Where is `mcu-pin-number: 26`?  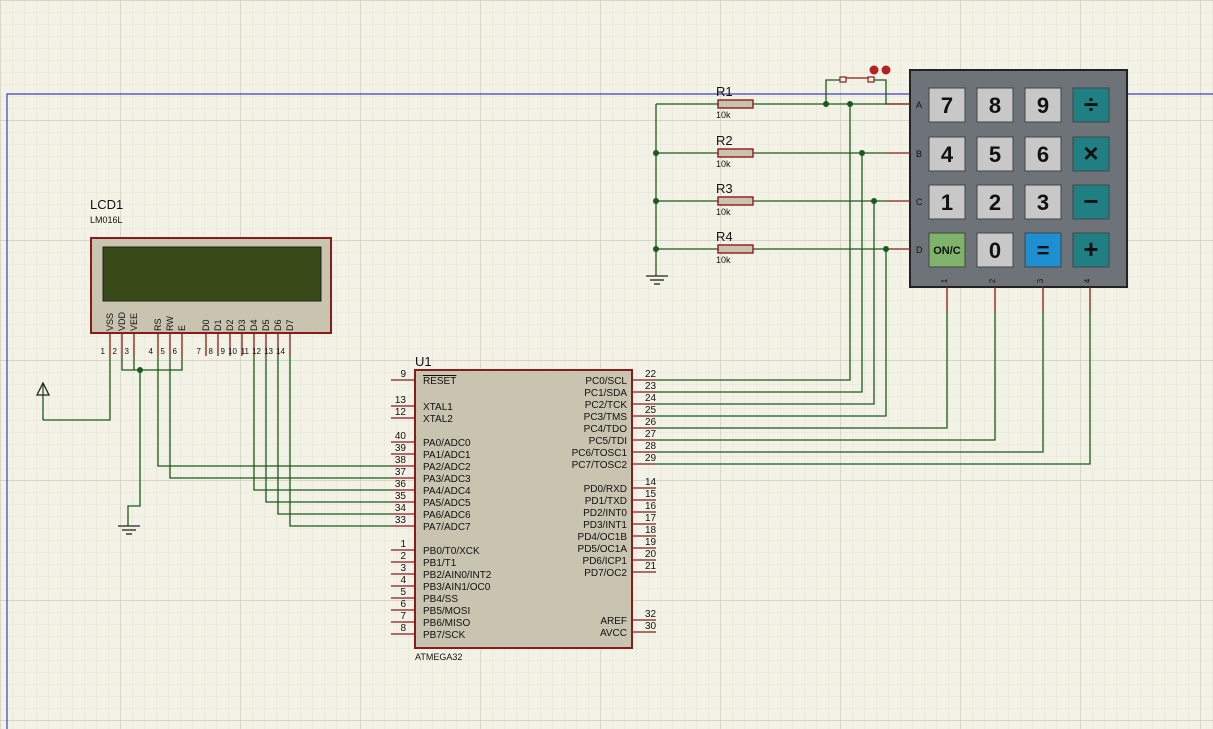 mcu-pin-number: 26 is located at coordinates (651, 422).